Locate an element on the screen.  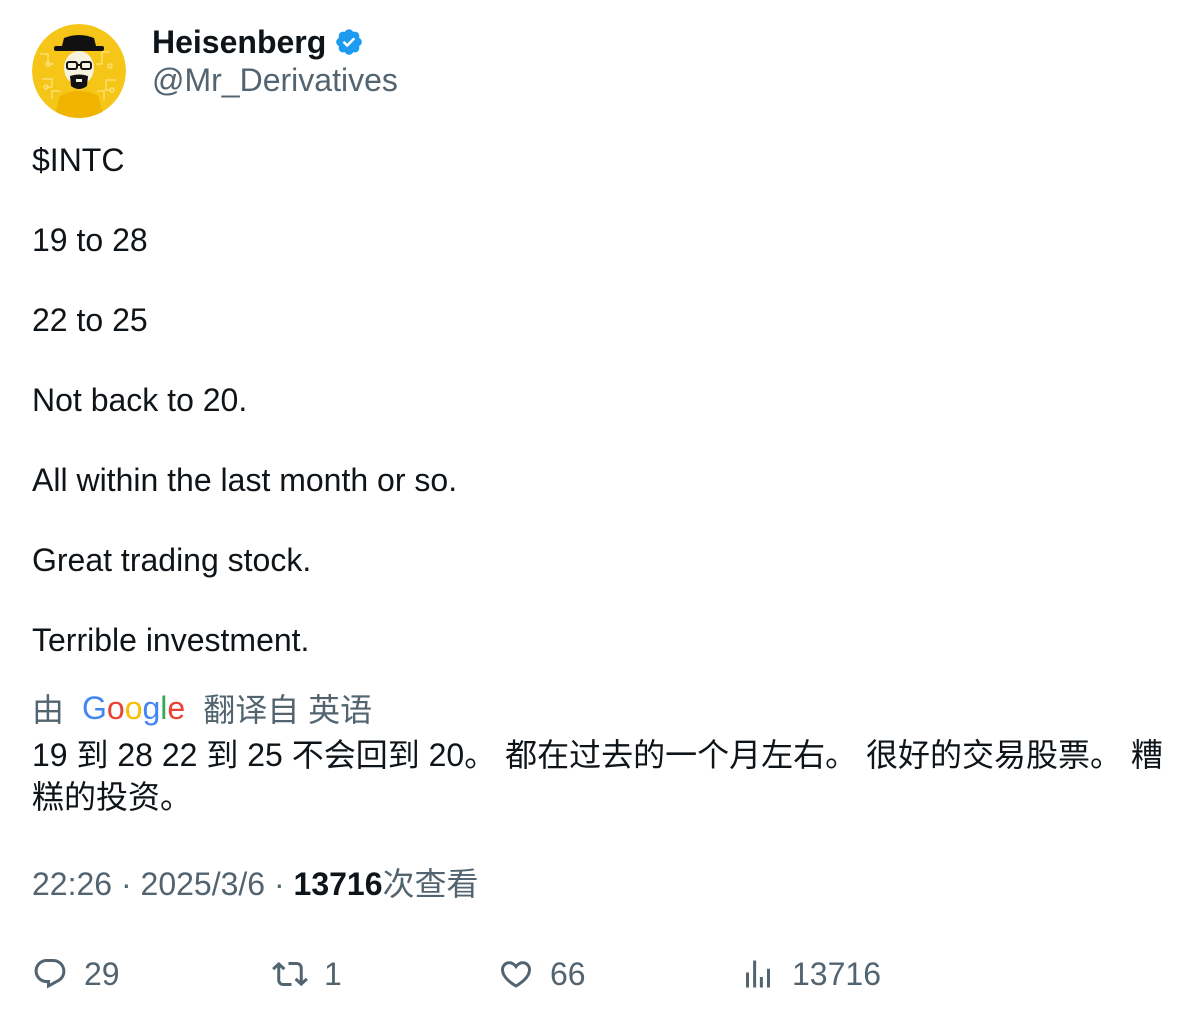
heart-icon is located at coordinates (516, 974).